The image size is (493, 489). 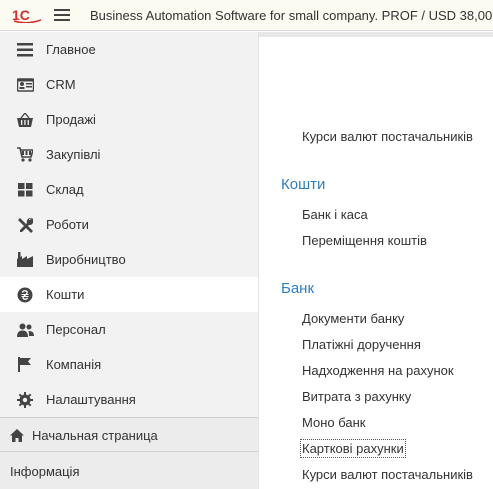 What do you see at coordinates (27, 15) in the screenshot?
I see `1c-logo-icon: 1С` at bounding box center [27, 15].